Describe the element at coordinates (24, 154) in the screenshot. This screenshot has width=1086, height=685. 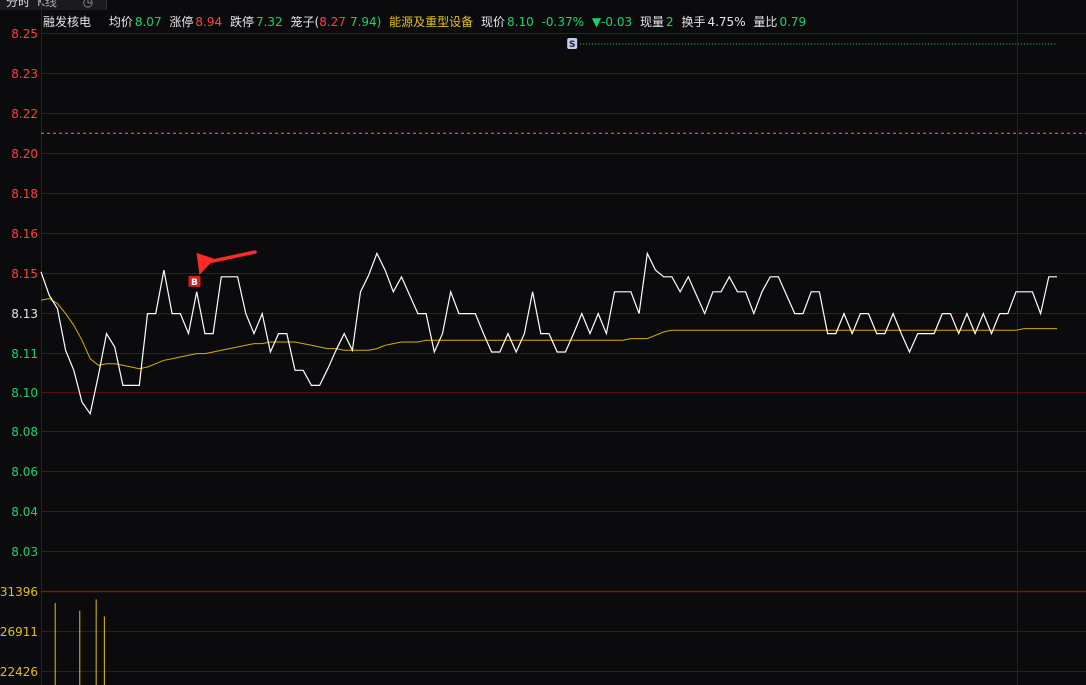
I see `price-tick-label: 8.20` at that location.